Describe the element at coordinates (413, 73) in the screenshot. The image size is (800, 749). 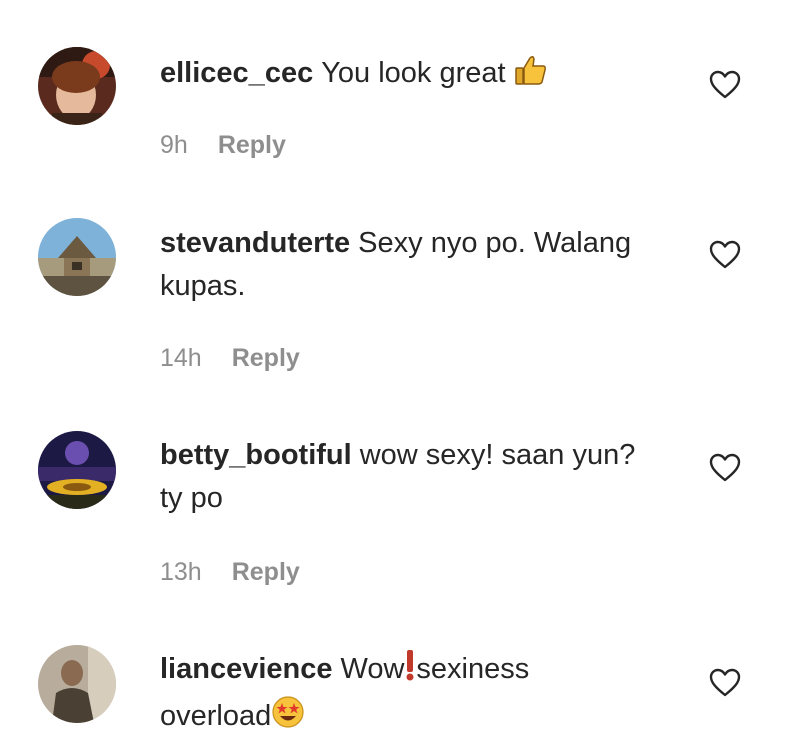
I see `comment-body: You look great` at that location.